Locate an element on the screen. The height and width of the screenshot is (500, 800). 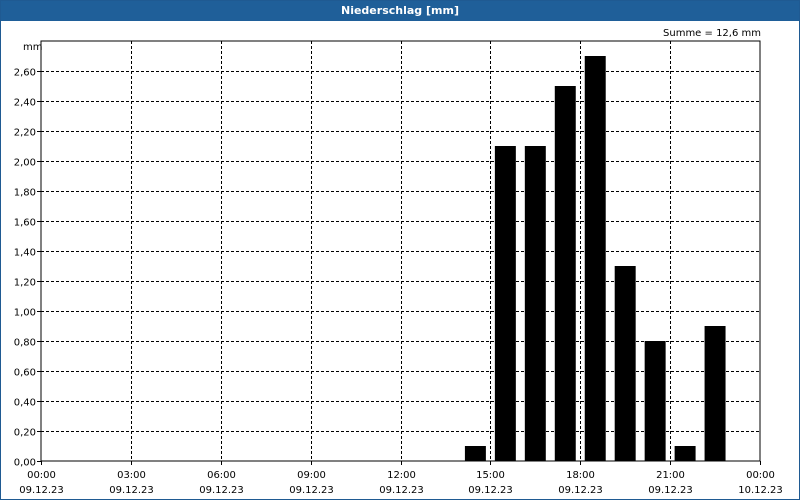
y-tick-label: 2,60 is located at coordinates (25, 73).